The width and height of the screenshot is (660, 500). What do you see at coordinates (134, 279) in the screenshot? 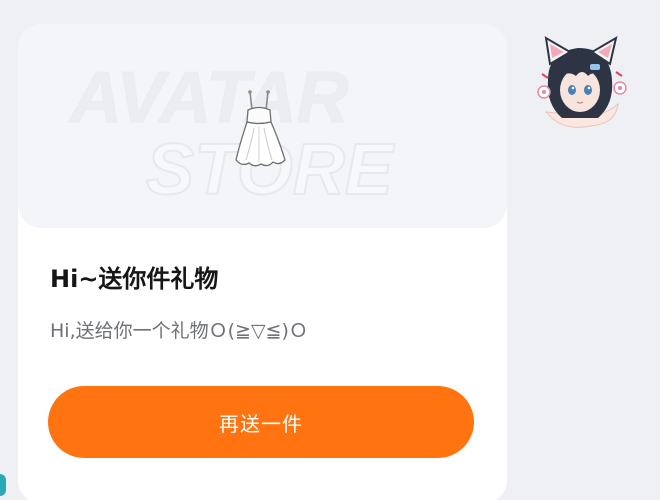
I see `gift-title: Hi~送你件礼物` at bounding box center [134, 279].